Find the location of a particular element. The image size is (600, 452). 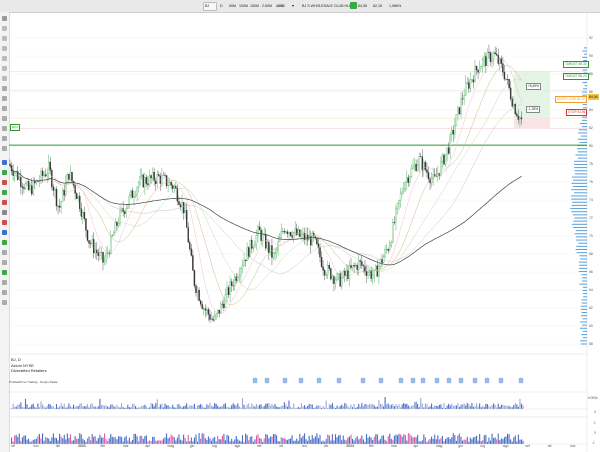

tab-active: 100D is located at coordinates (280, 6).